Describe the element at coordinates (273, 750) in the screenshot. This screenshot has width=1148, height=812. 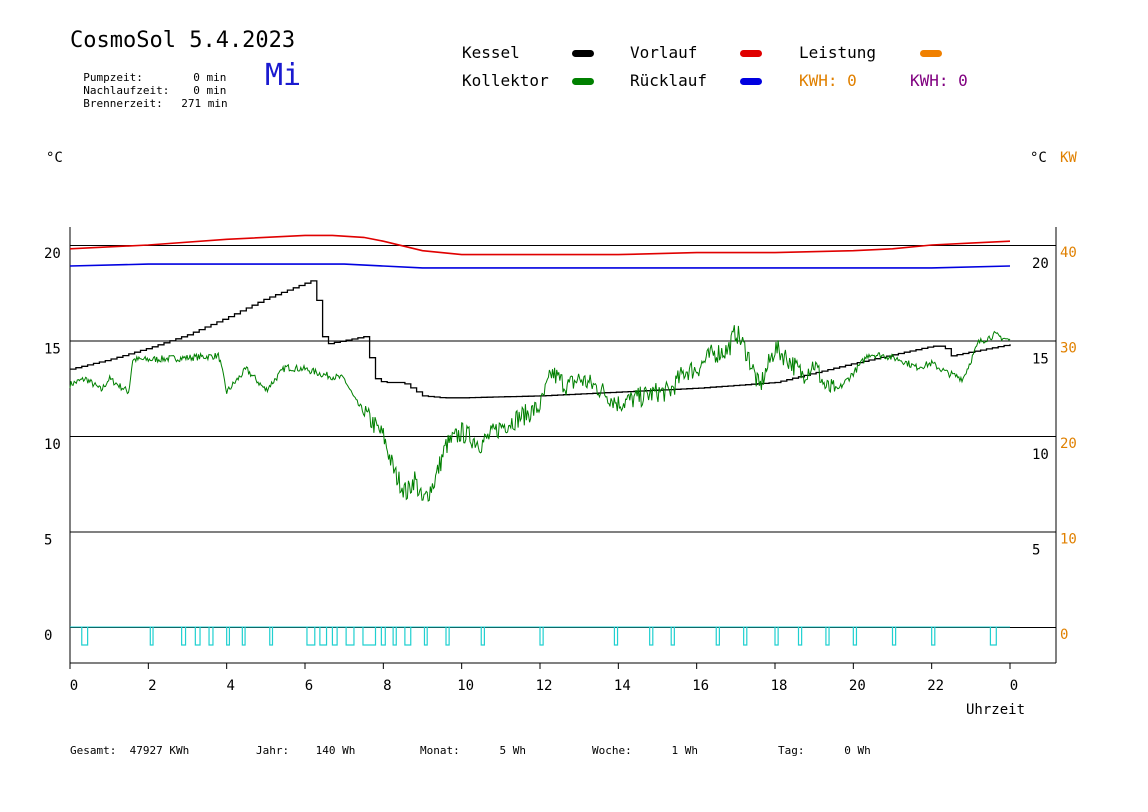
I see `footer-jahr-label: Jahr:` at that location.